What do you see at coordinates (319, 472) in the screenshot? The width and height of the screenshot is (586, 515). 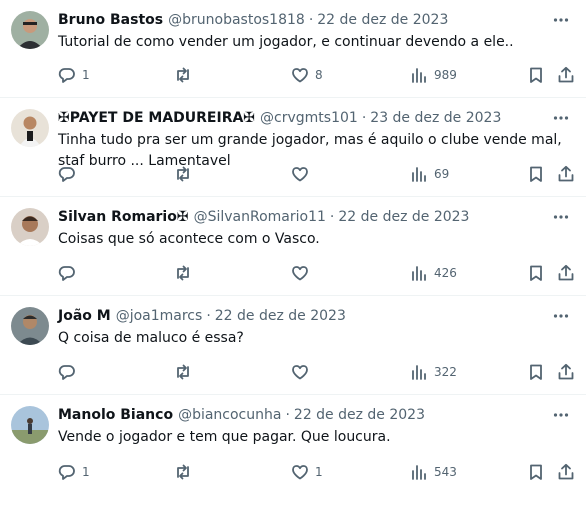 I see `like-count: 1` at bounding box center [319, 472].